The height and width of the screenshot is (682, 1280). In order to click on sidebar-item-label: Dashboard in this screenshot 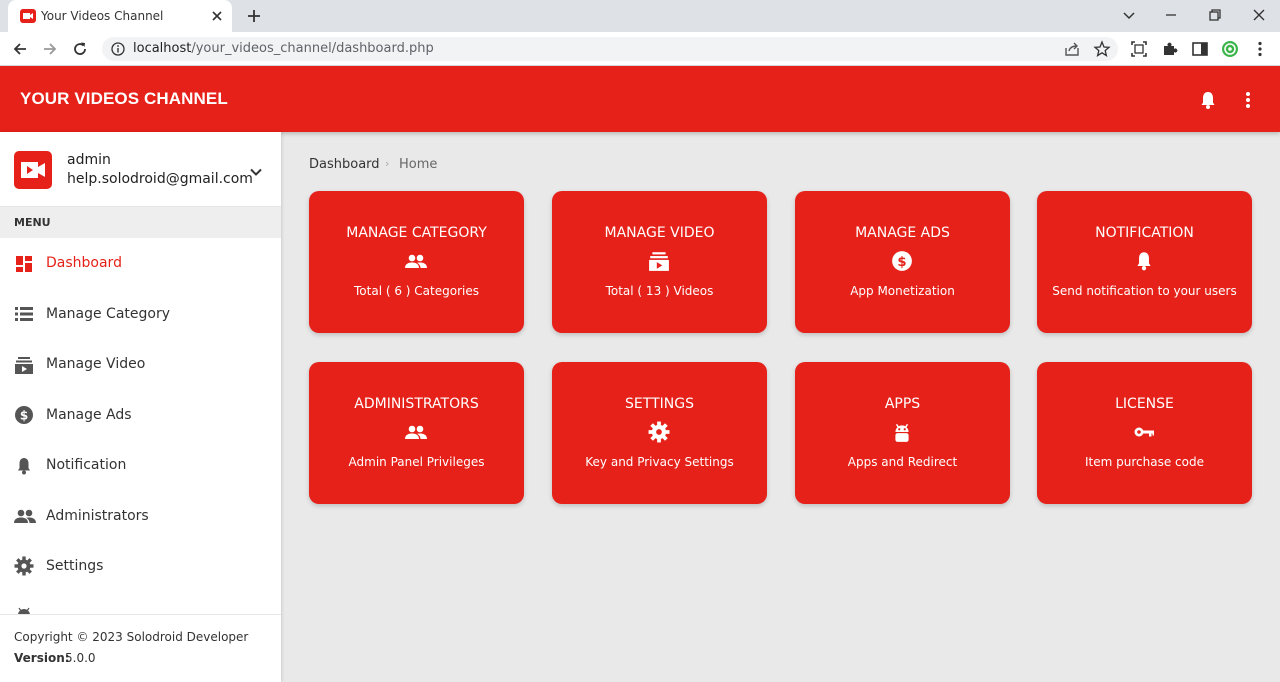, I will do `click(84, 263)`.